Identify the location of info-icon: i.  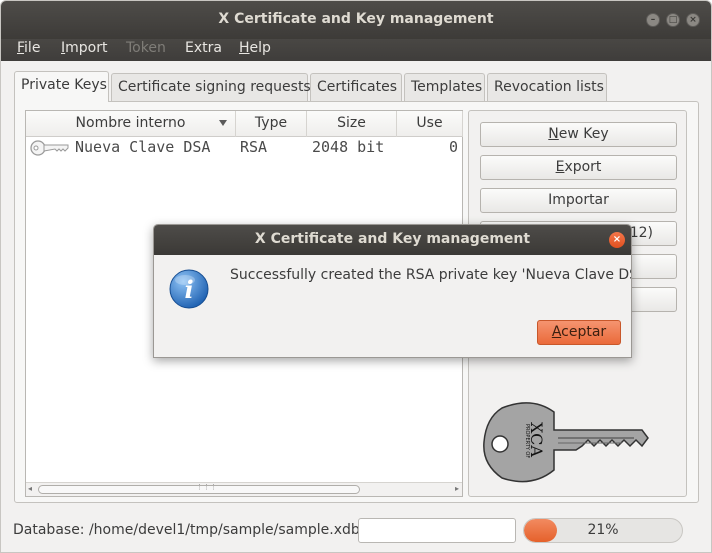
(190, 292).